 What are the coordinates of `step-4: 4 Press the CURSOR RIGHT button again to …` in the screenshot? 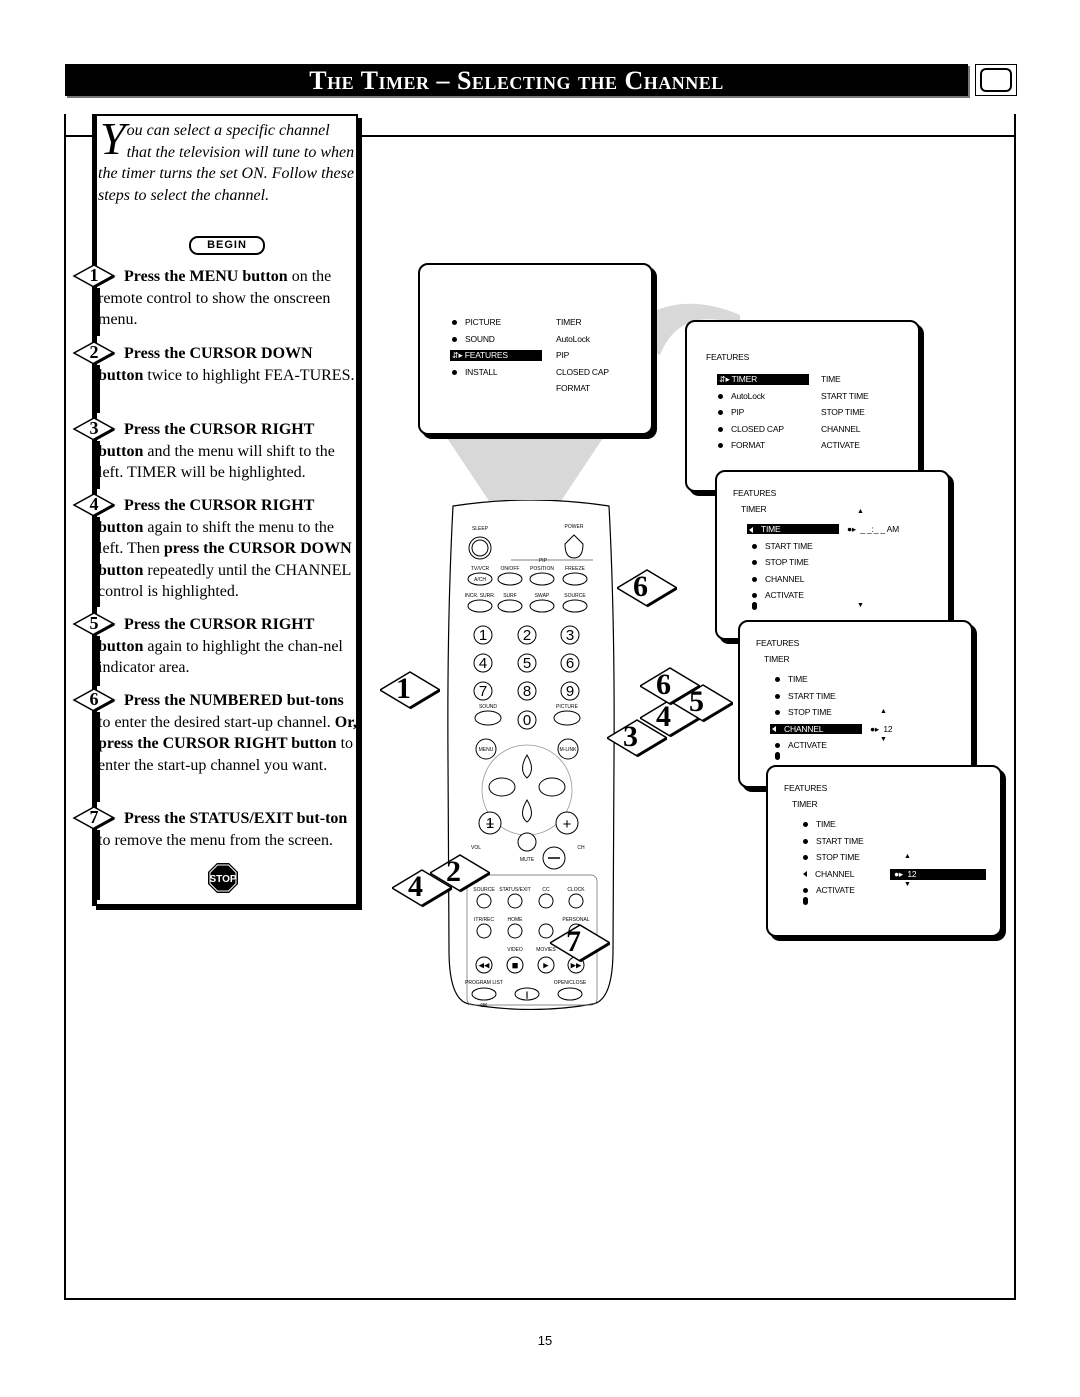 It's located at (215, 550).